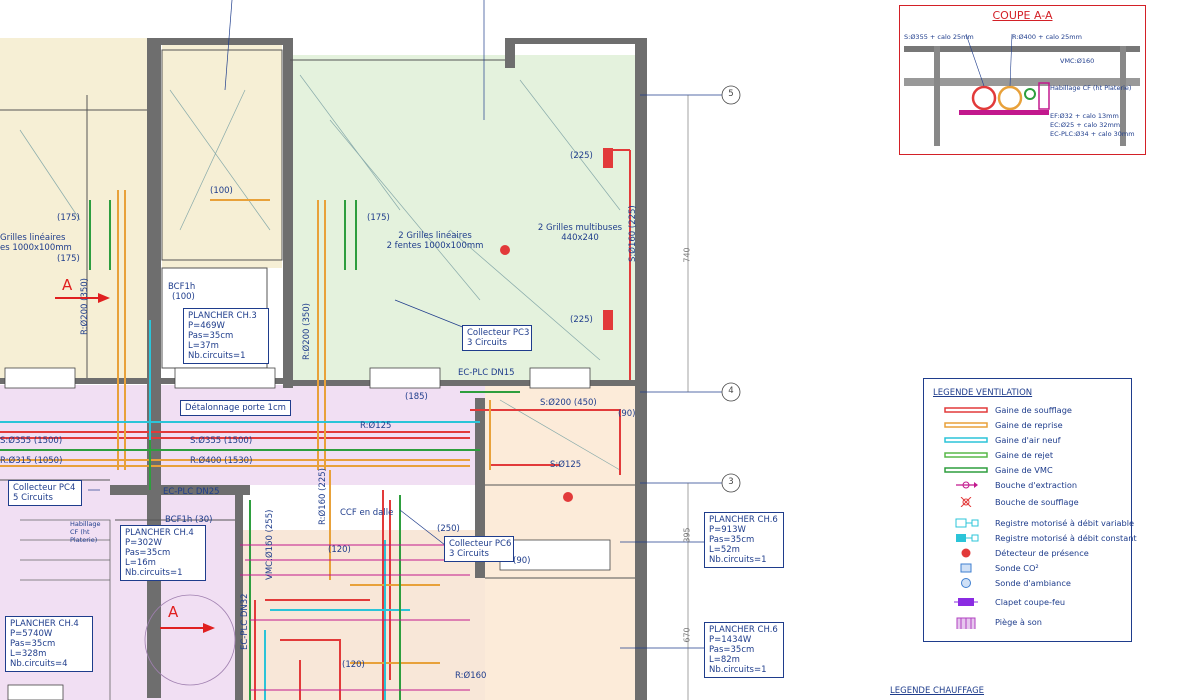 The width and height of the screenshot is (1200, 700). Describe the element at coordinates (1027, 553) in the screenshot. I see `legend-row-presence-detector: Détecteur de présence` at that location.